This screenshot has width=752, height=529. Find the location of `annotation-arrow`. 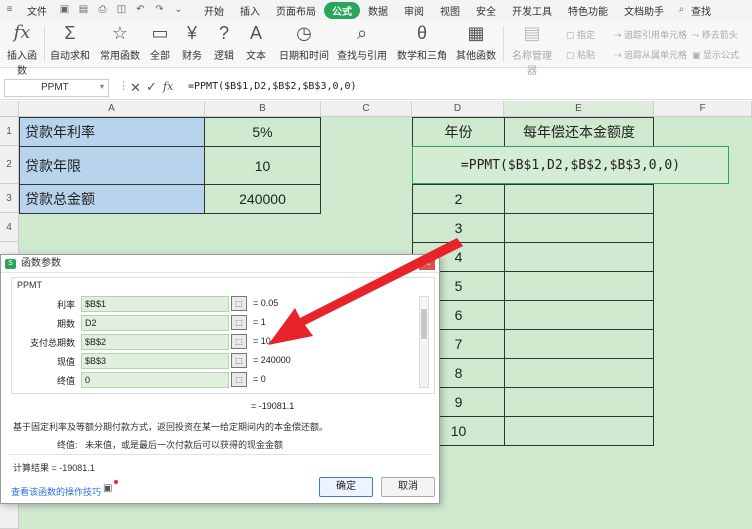

annotation-arrow is located at coordinates (365, 291).